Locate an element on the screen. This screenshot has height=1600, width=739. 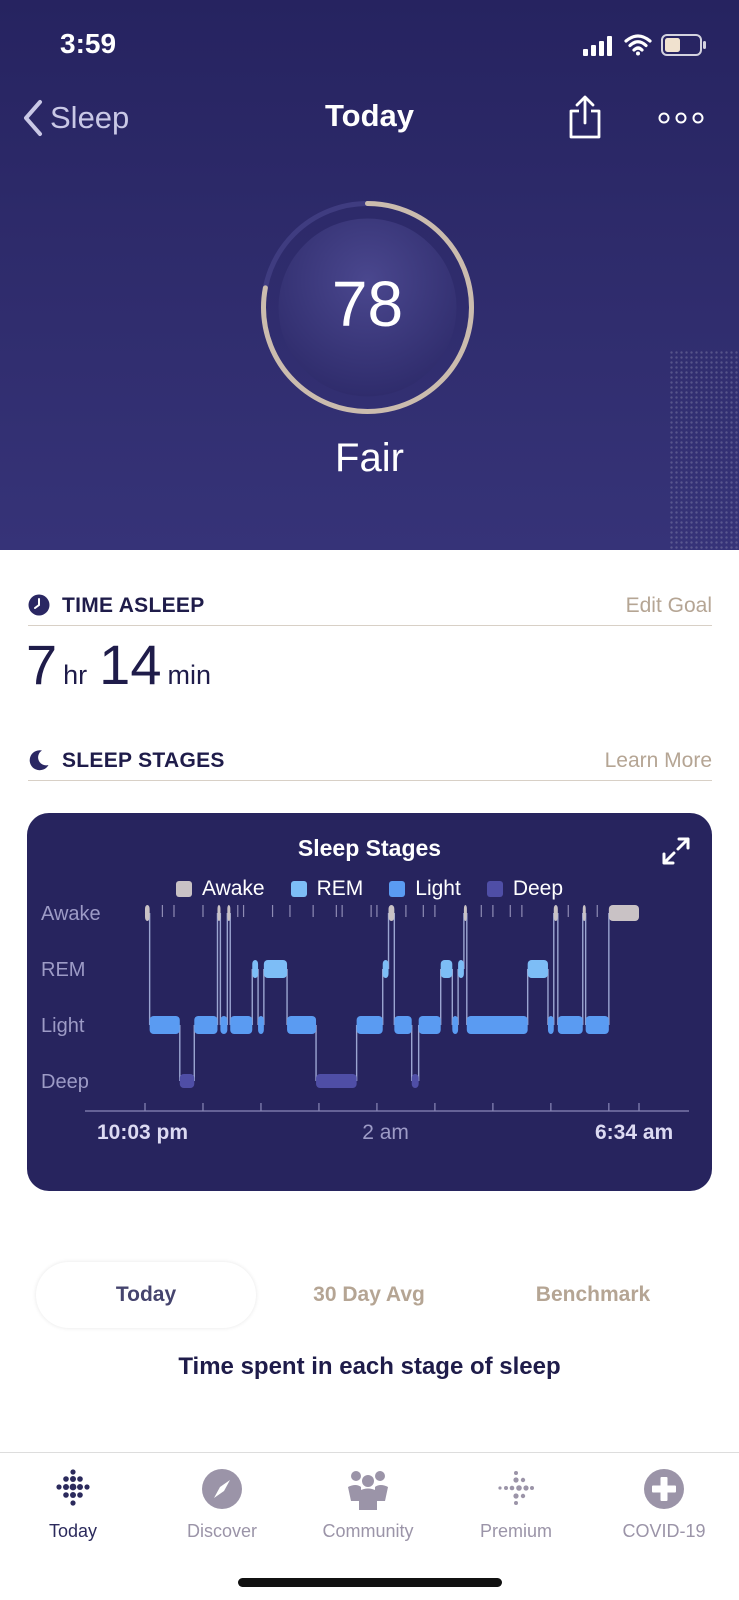
legend-swatch-light is located at coordinates (397, 889).